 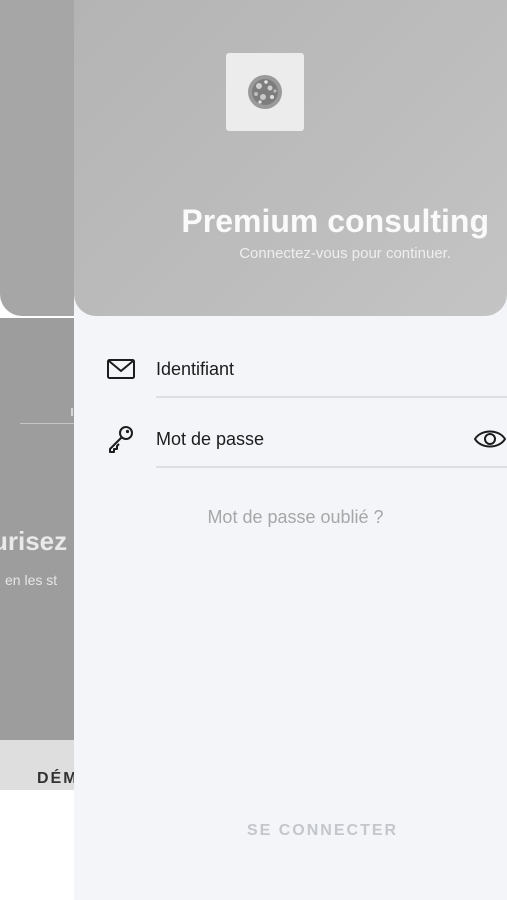 I want to click on app-title: Premium consulting, so click(x=335, y=221).